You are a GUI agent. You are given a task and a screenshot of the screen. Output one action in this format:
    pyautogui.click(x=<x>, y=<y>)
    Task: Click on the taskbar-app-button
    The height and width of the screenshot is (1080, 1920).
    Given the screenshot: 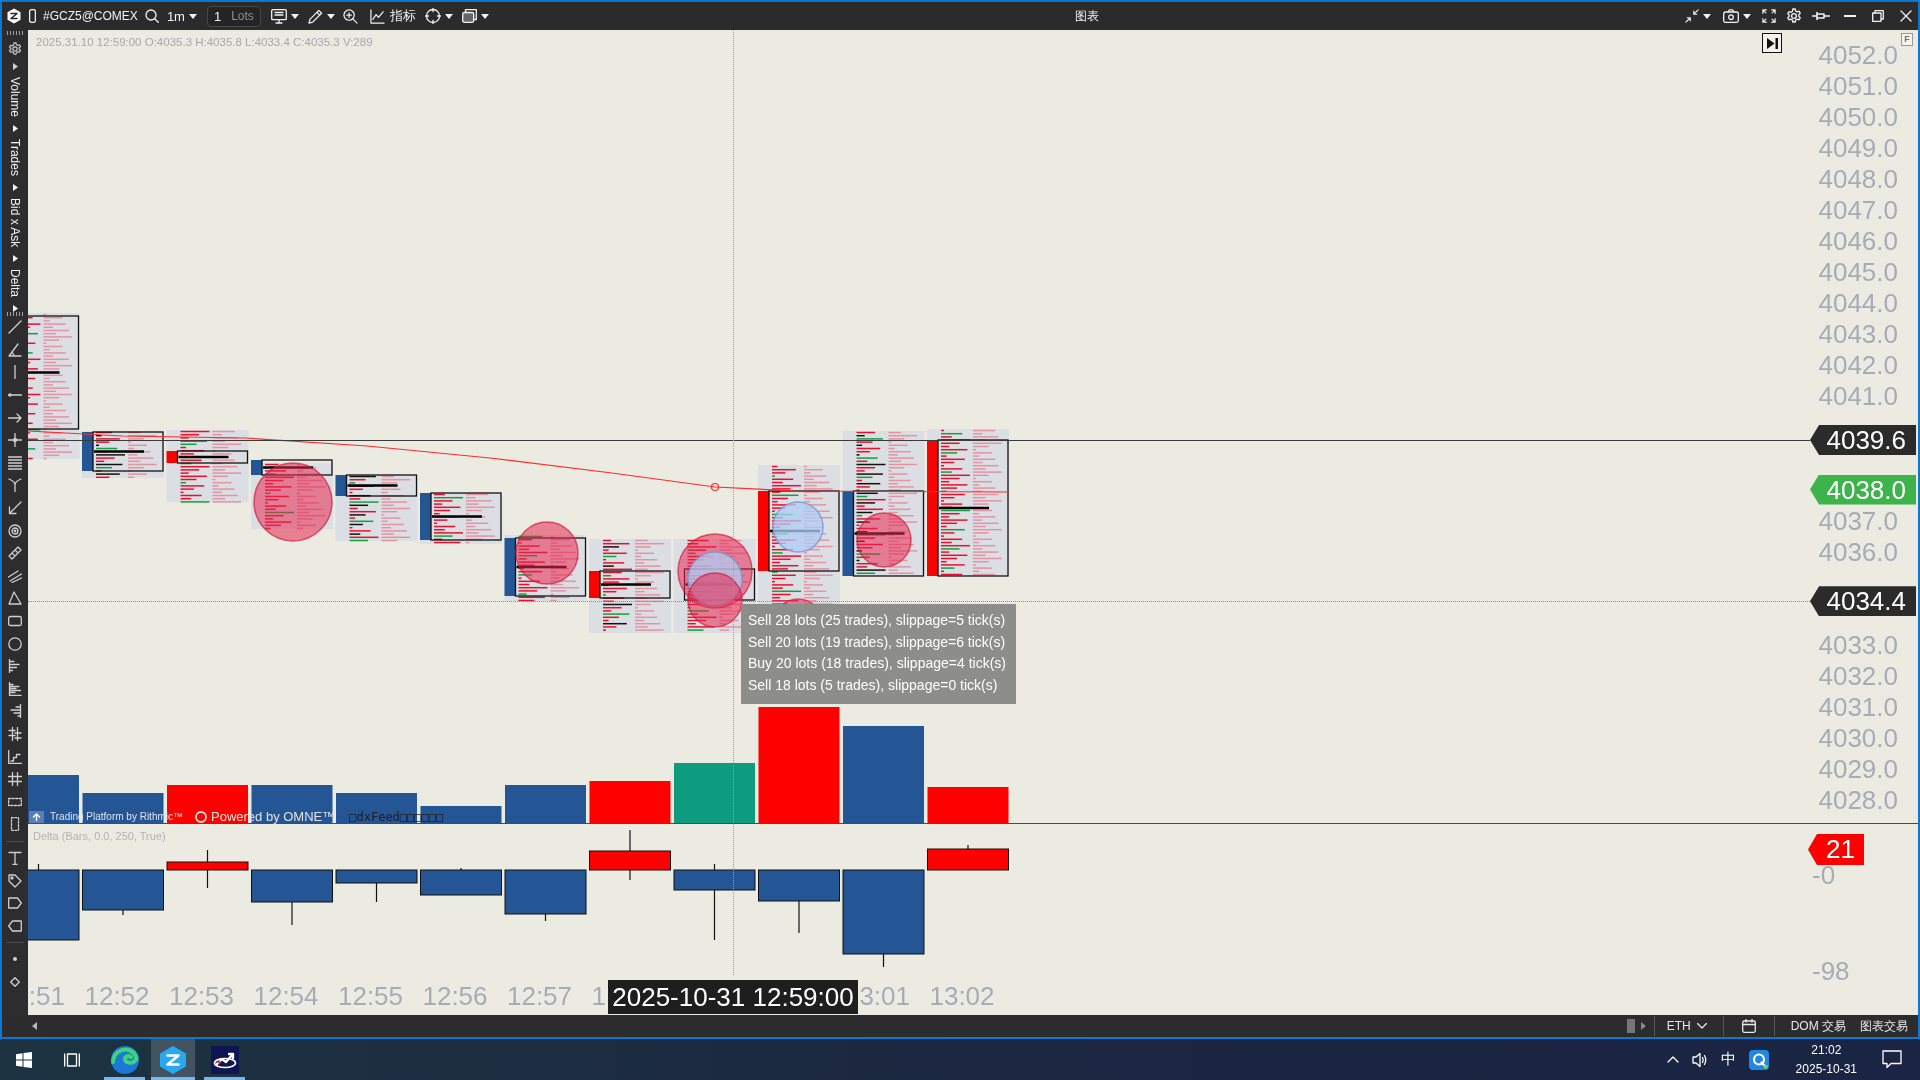 What is the action you would take?
    pyautogui.click(x=173, y=1059)
    